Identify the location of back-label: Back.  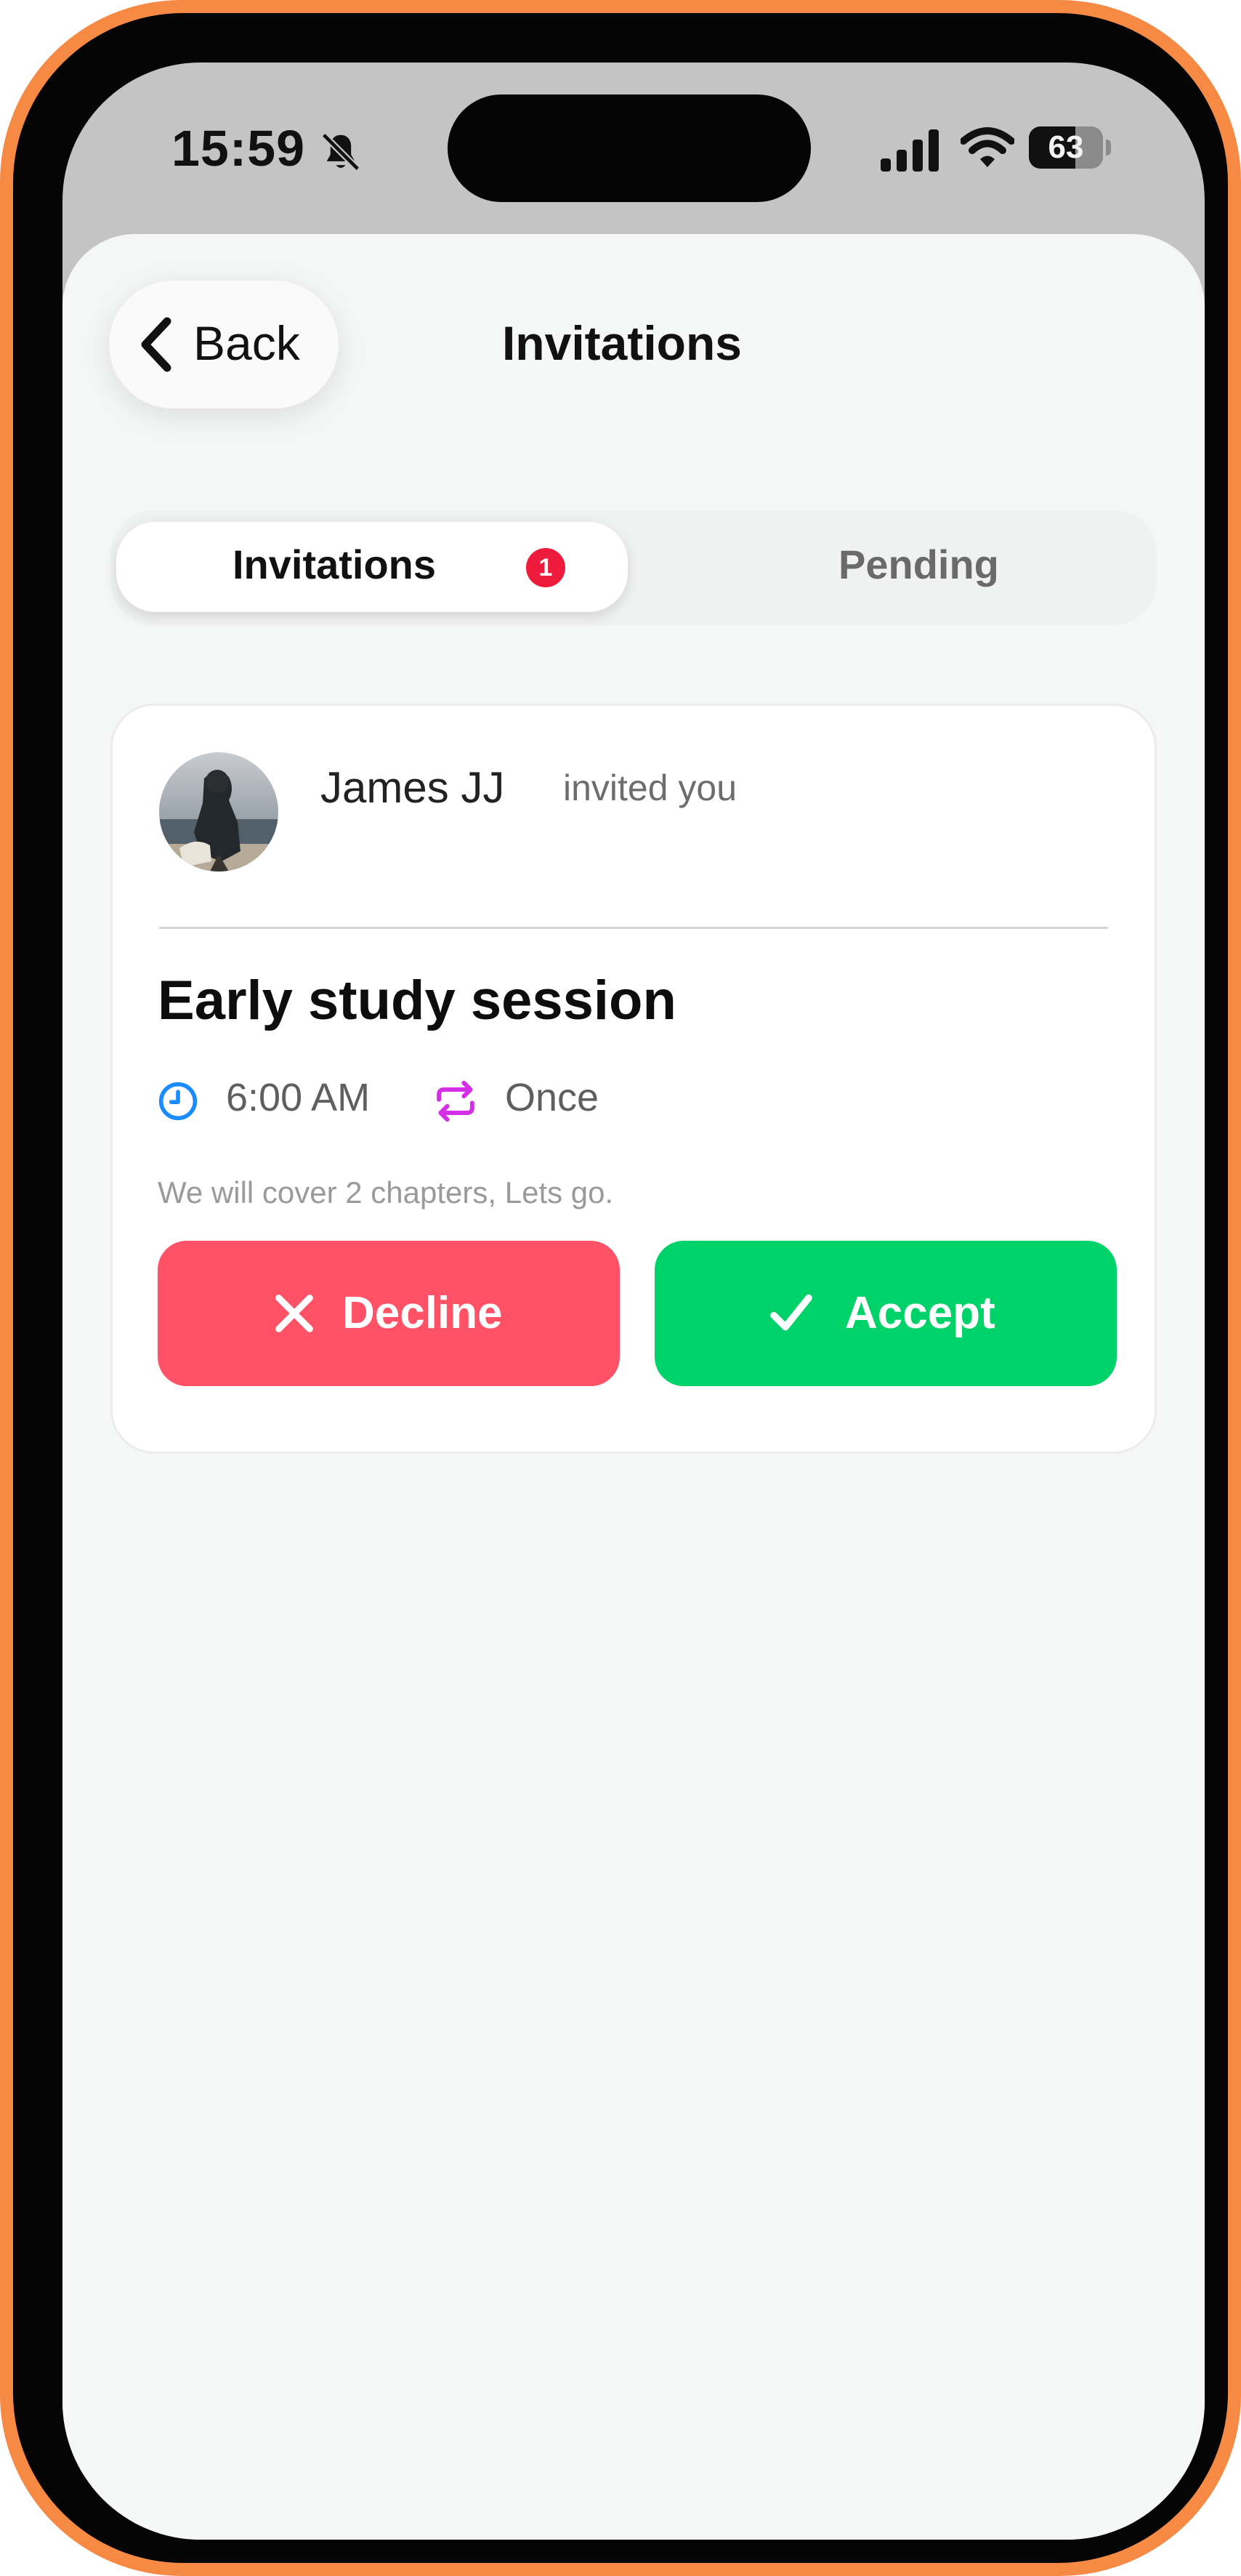
(246, 343).